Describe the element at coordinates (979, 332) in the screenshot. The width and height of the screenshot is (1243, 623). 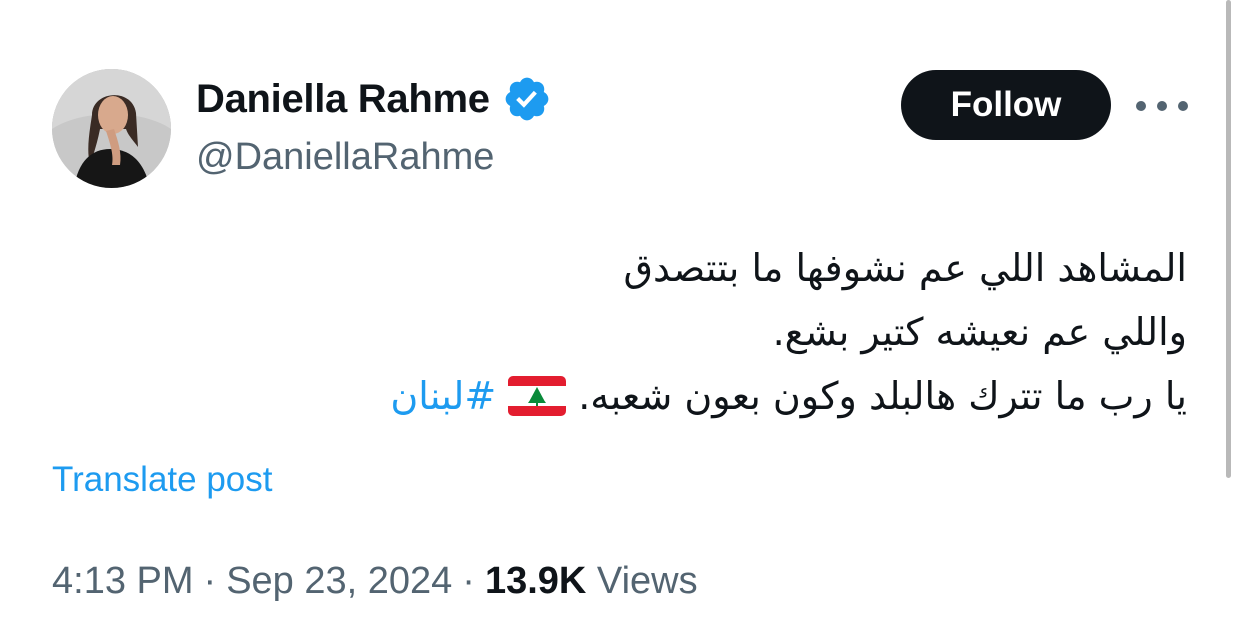
I see `tweet-line-2: واللي عم نعيشه كتير بشع.` at that location.